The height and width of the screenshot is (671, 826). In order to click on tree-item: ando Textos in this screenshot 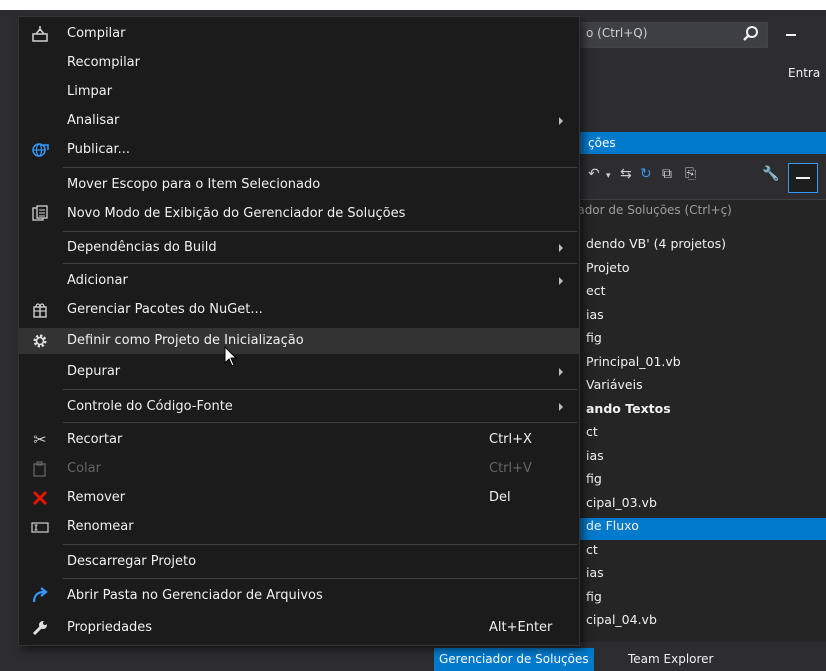, I will do `click(628, 408)`.